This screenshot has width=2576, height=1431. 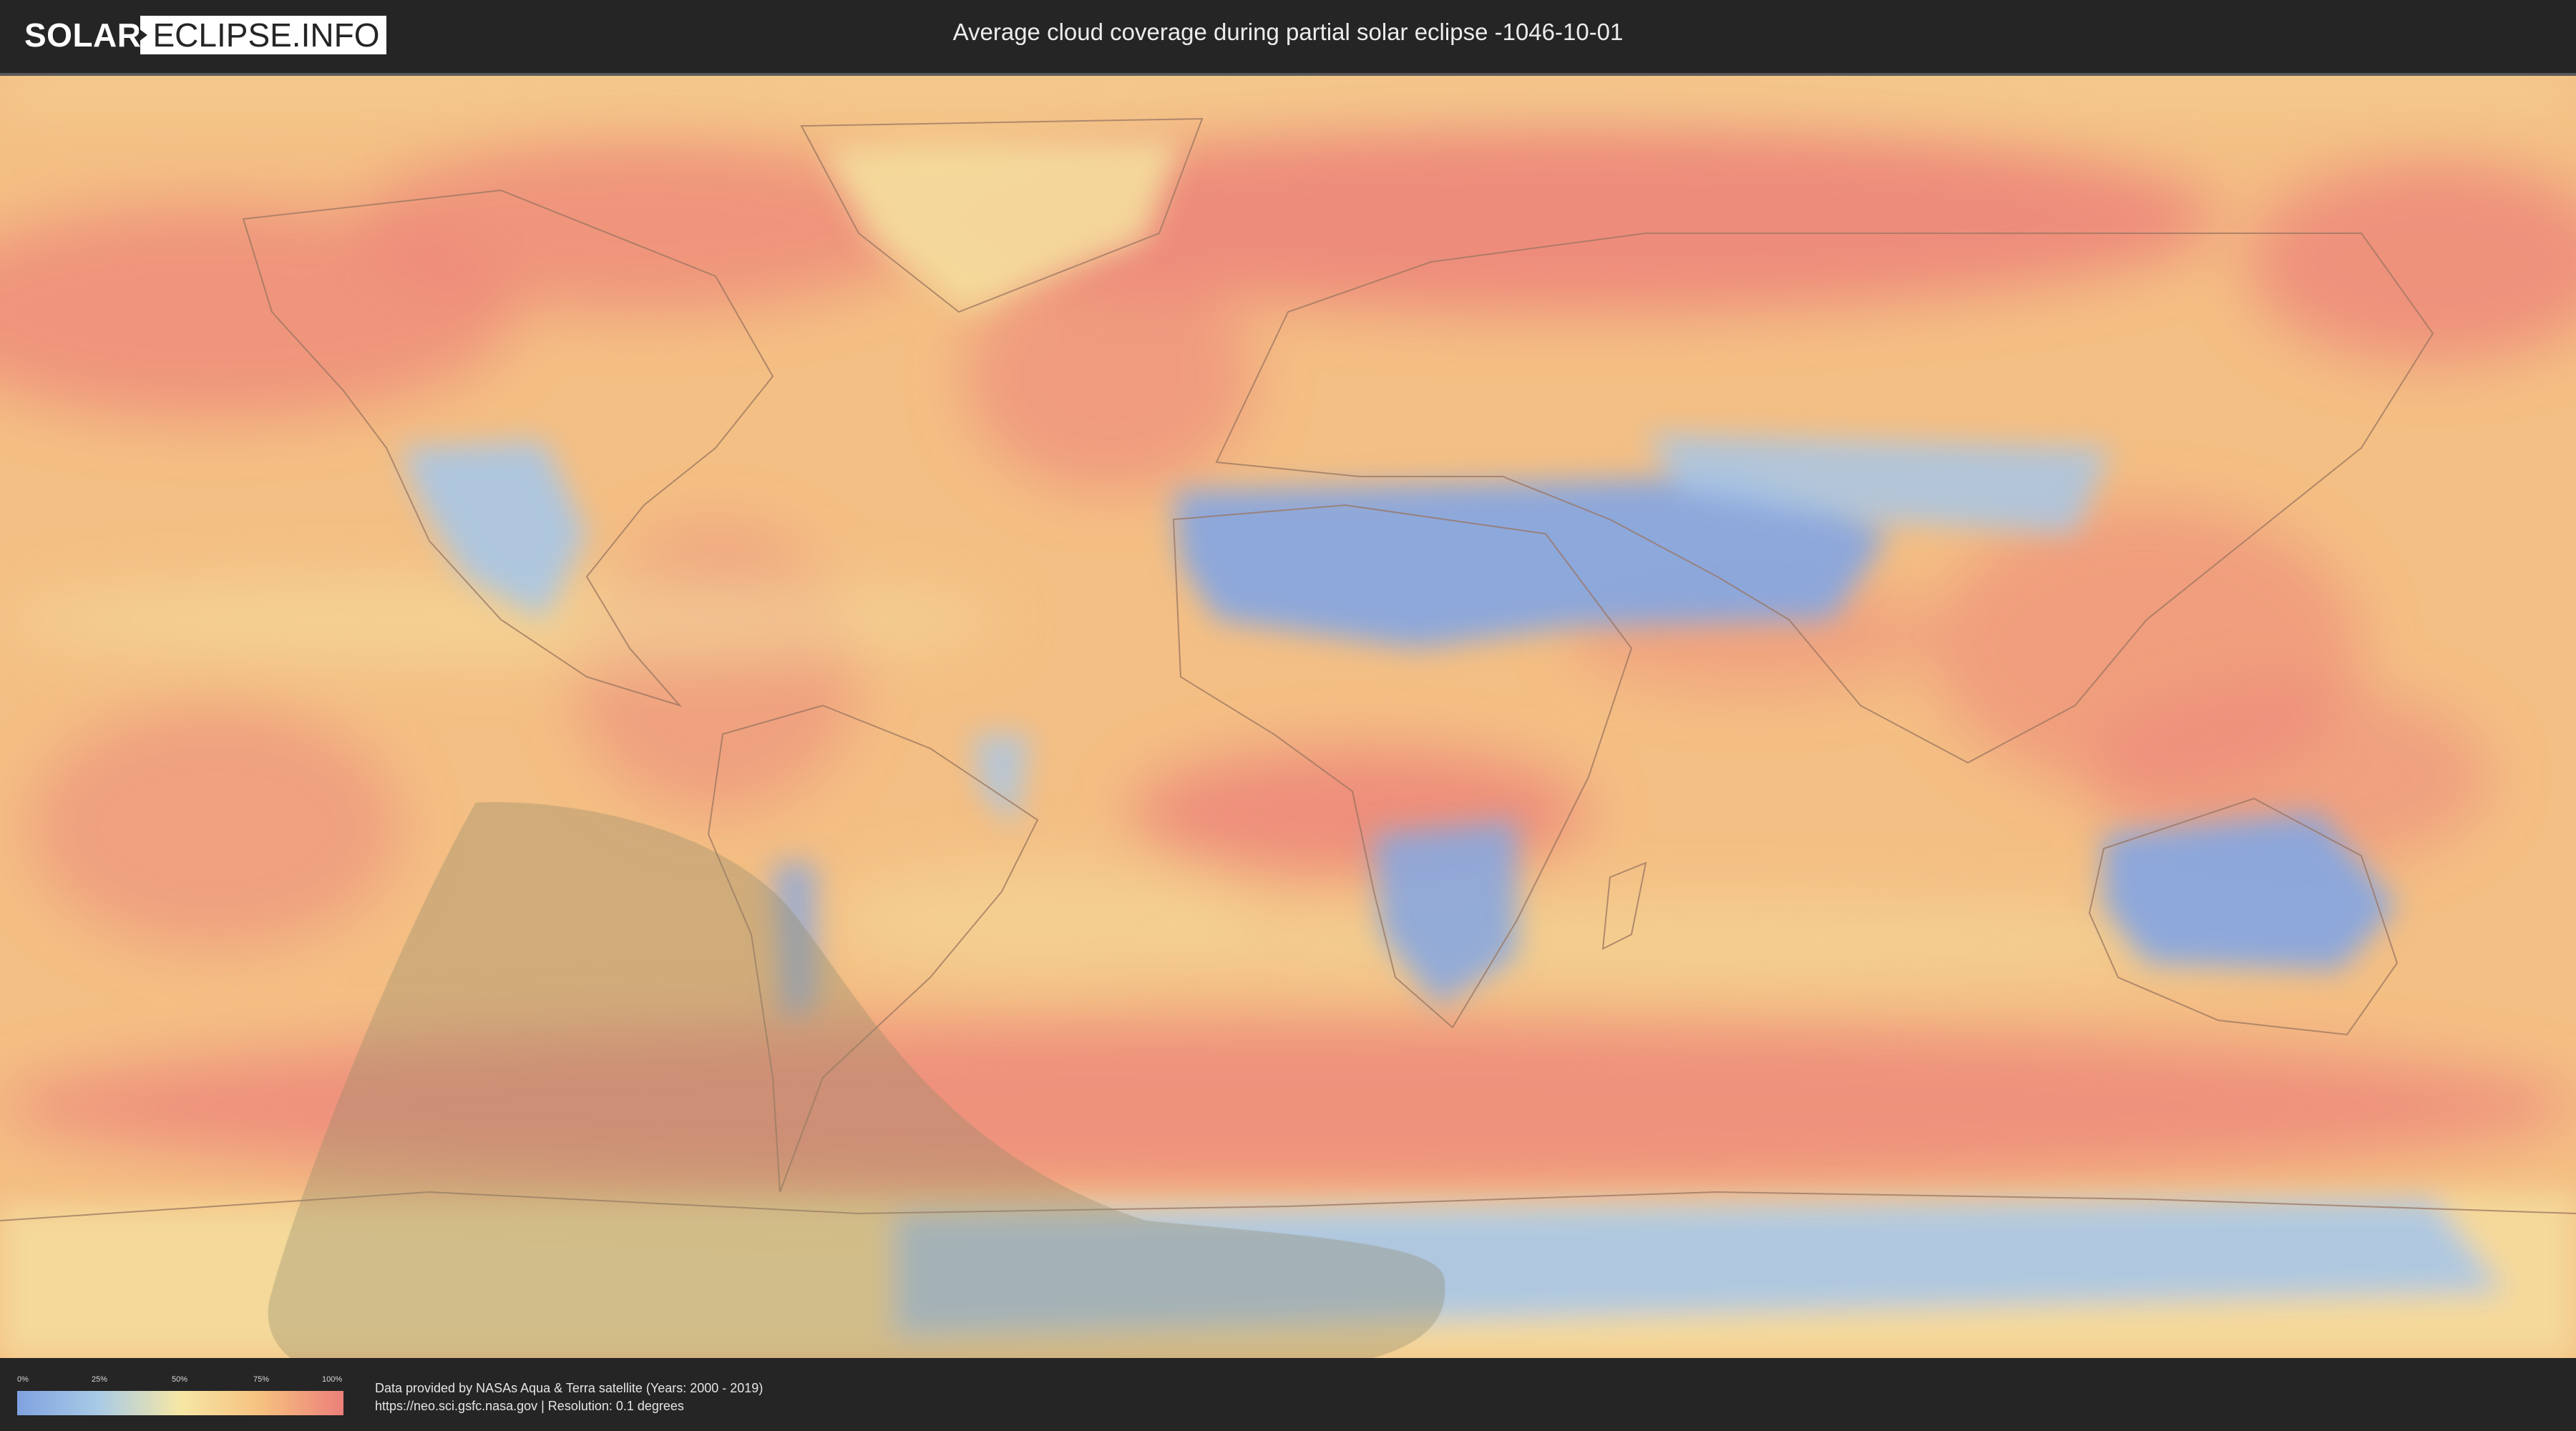 I want to click on cloud-coverage-legend: 0% 25% 50% 75% 100%, so click(x=180, y=1395).